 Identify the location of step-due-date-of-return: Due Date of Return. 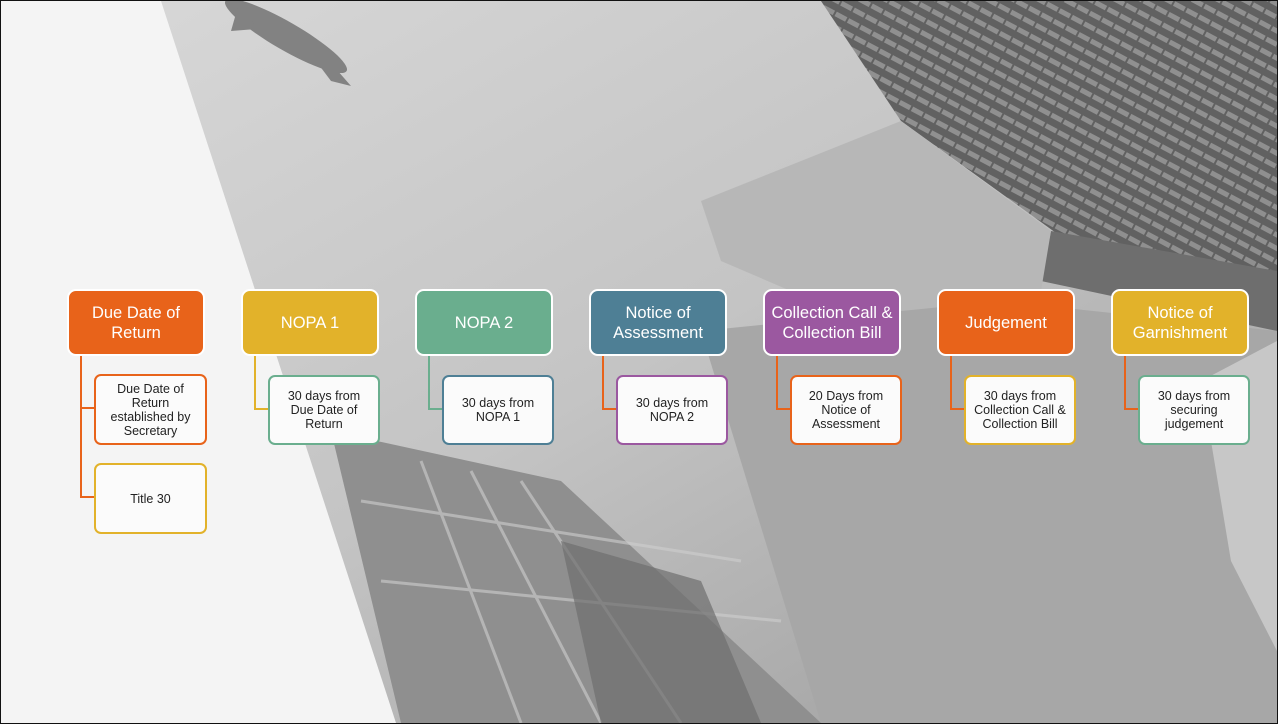
(136, 322).